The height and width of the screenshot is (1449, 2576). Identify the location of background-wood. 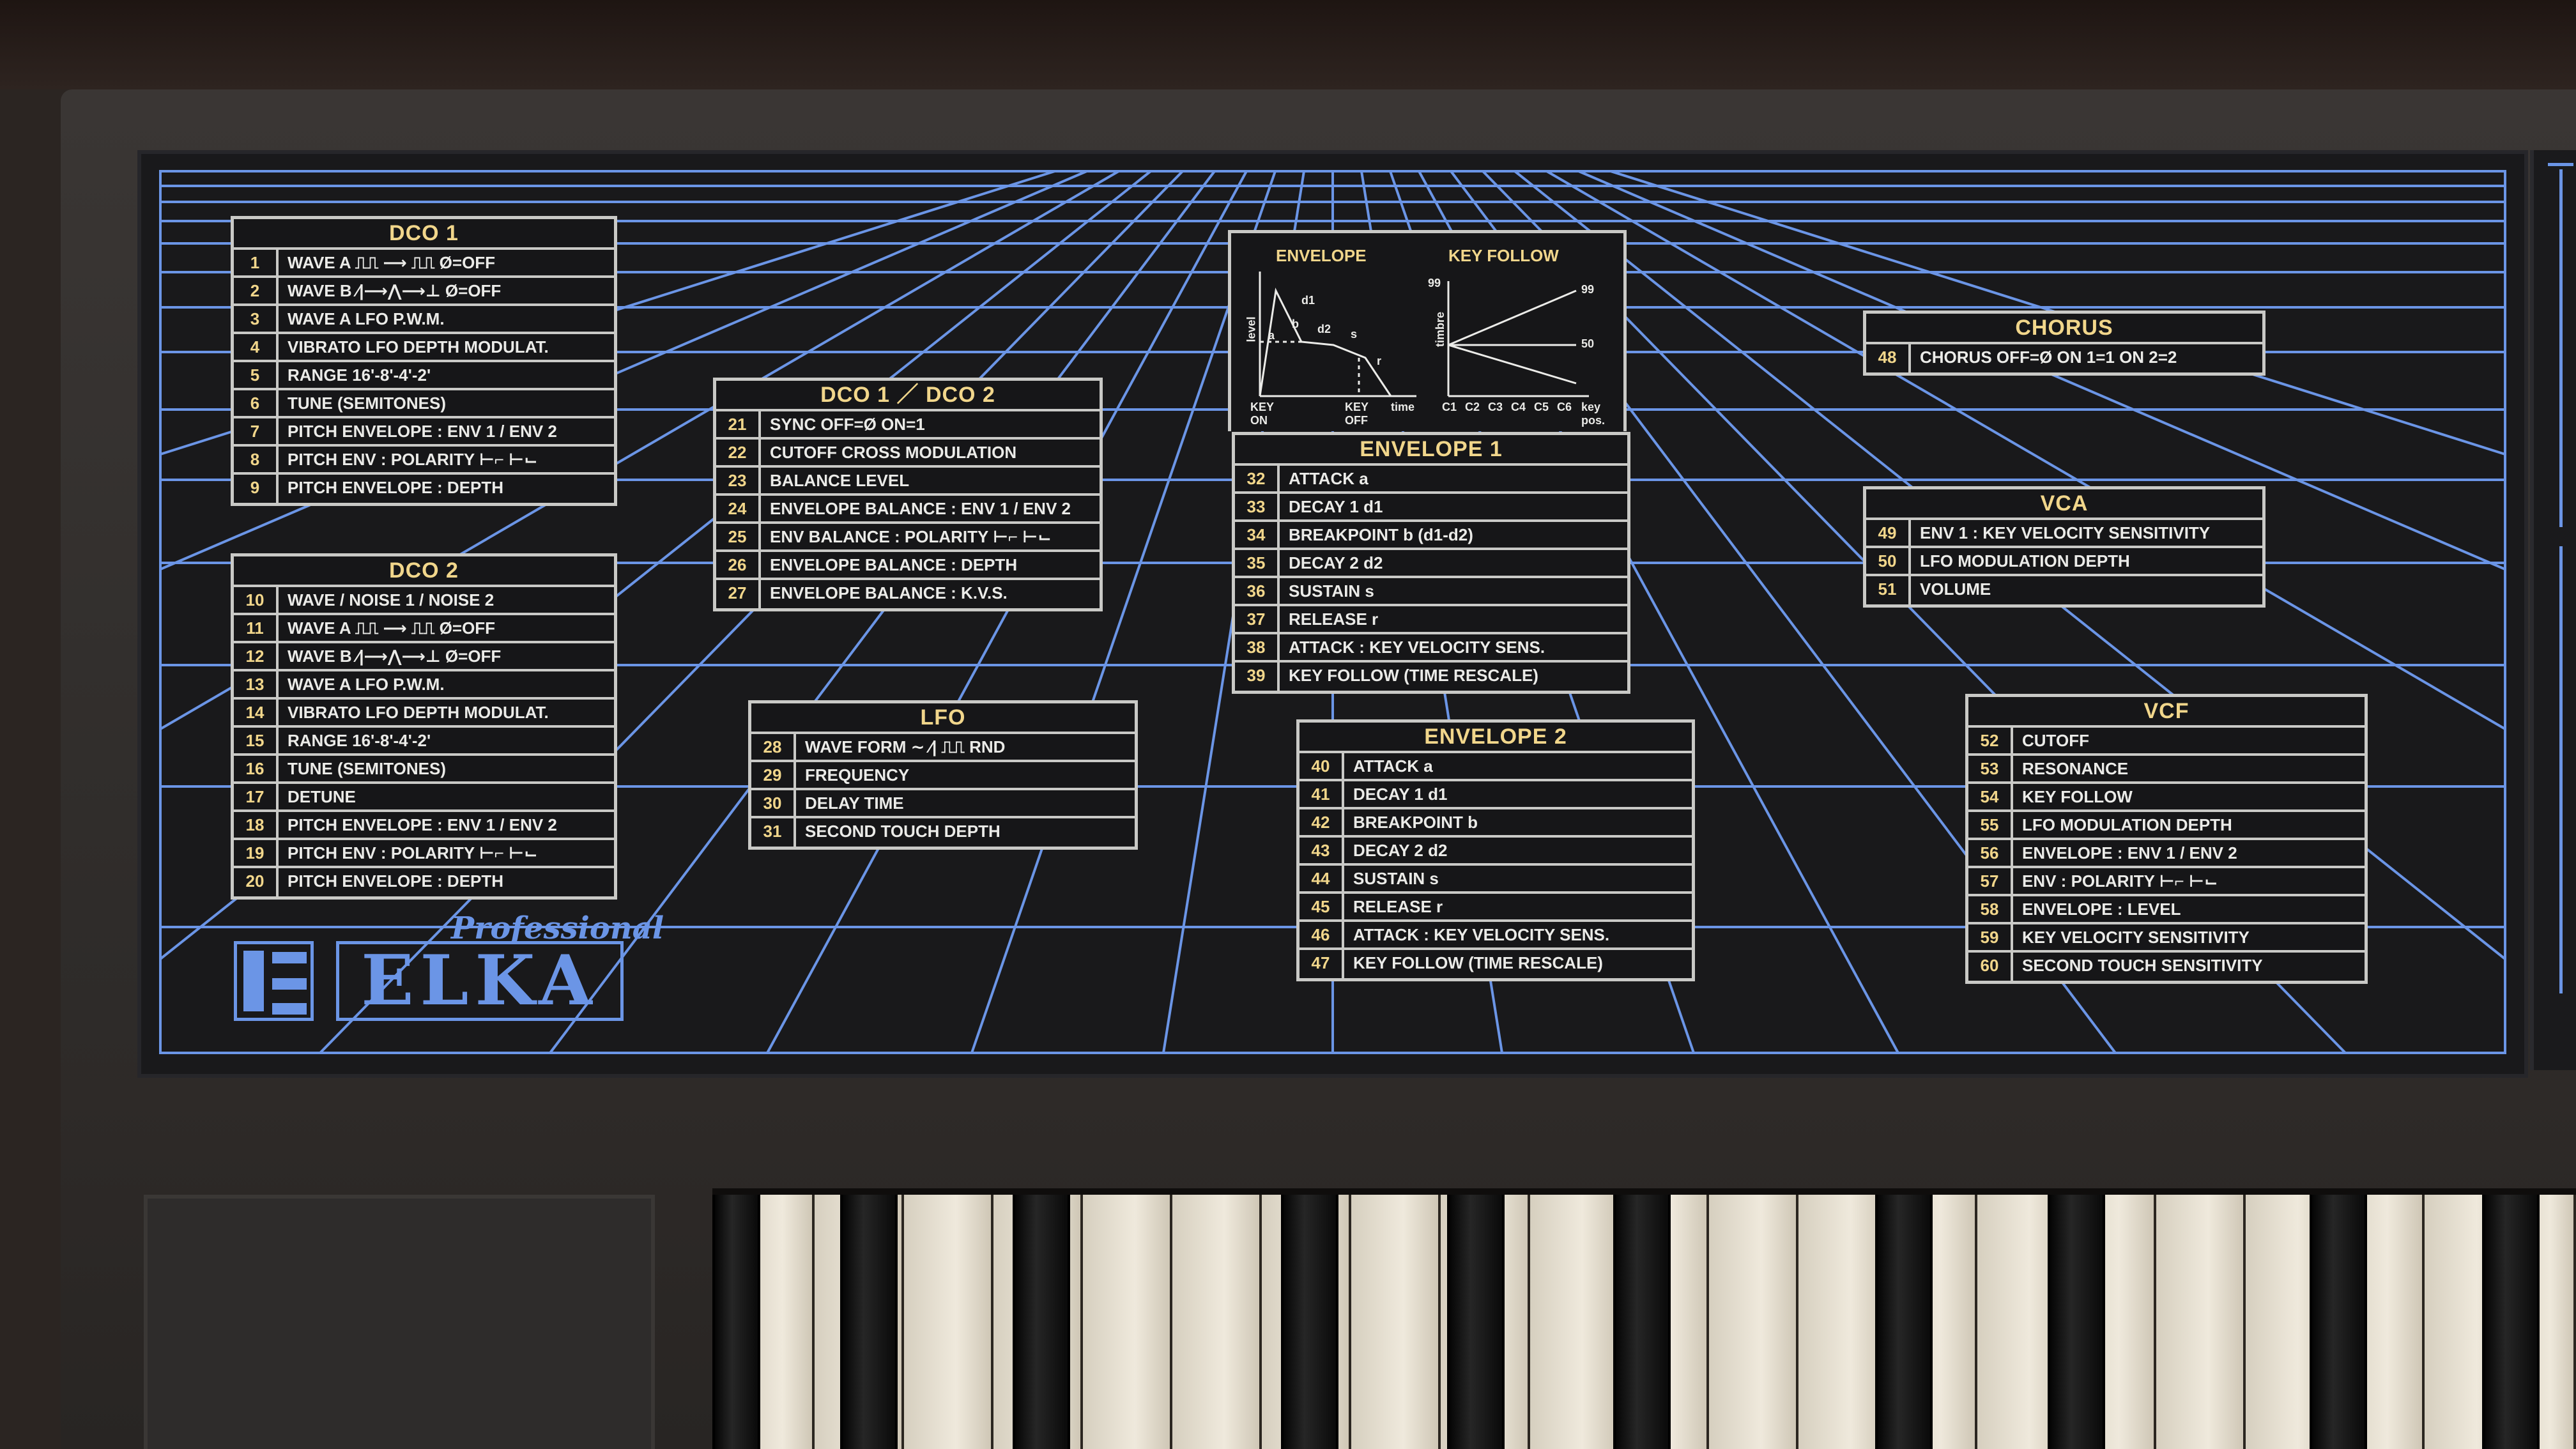
(1288, 44).